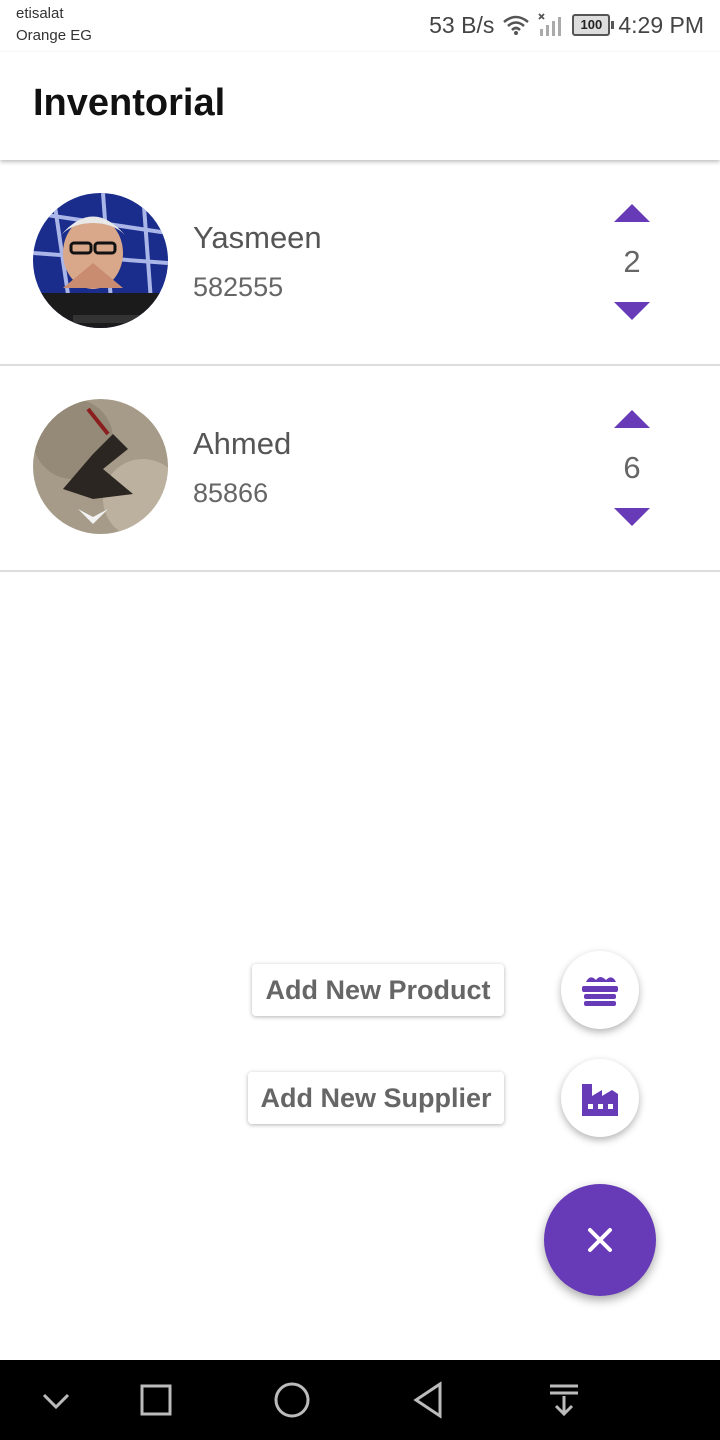  Describe the element at coordinates (551, 25) in the screenshot. I see `signal-icon` at that location.